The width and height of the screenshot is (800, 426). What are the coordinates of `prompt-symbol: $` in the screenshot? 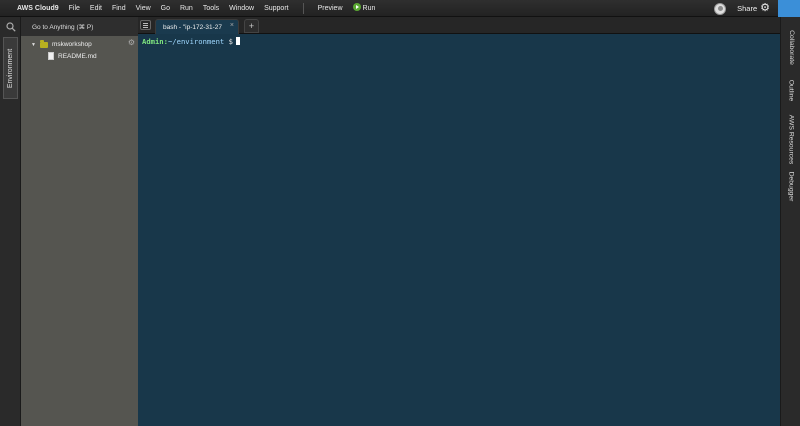 It's located at (230, 41).